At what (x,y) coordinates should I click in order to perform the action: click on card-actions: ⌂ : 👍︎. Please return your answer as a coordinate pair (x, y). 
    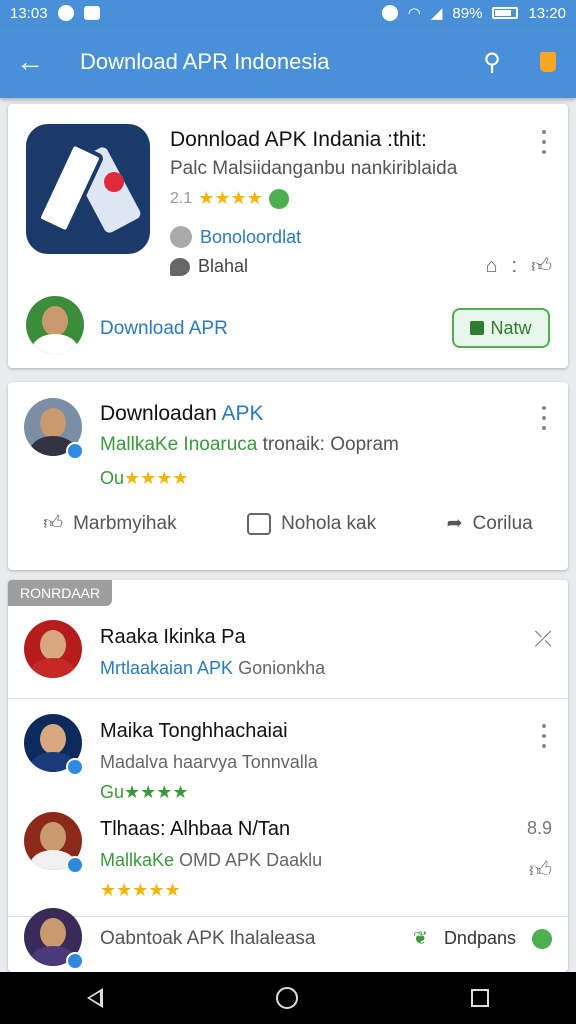
    Looking at the image, I should click on (518, 266).